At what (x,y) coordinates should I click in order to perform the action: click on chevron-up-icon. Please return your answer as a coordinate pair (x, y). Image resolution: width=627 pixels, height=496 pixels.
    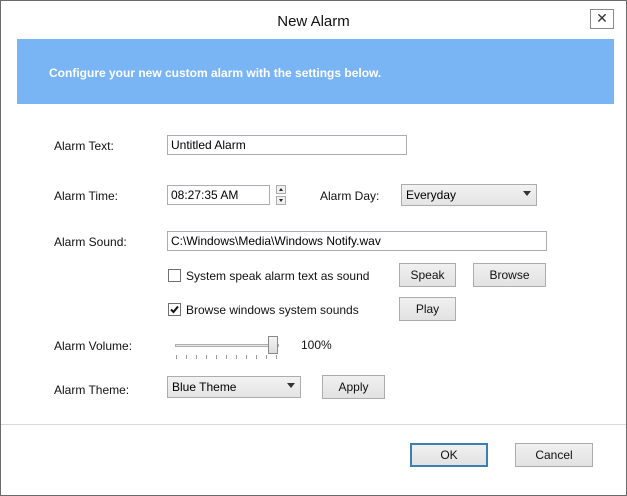
    Looking at the image, I should click on (281, 189).